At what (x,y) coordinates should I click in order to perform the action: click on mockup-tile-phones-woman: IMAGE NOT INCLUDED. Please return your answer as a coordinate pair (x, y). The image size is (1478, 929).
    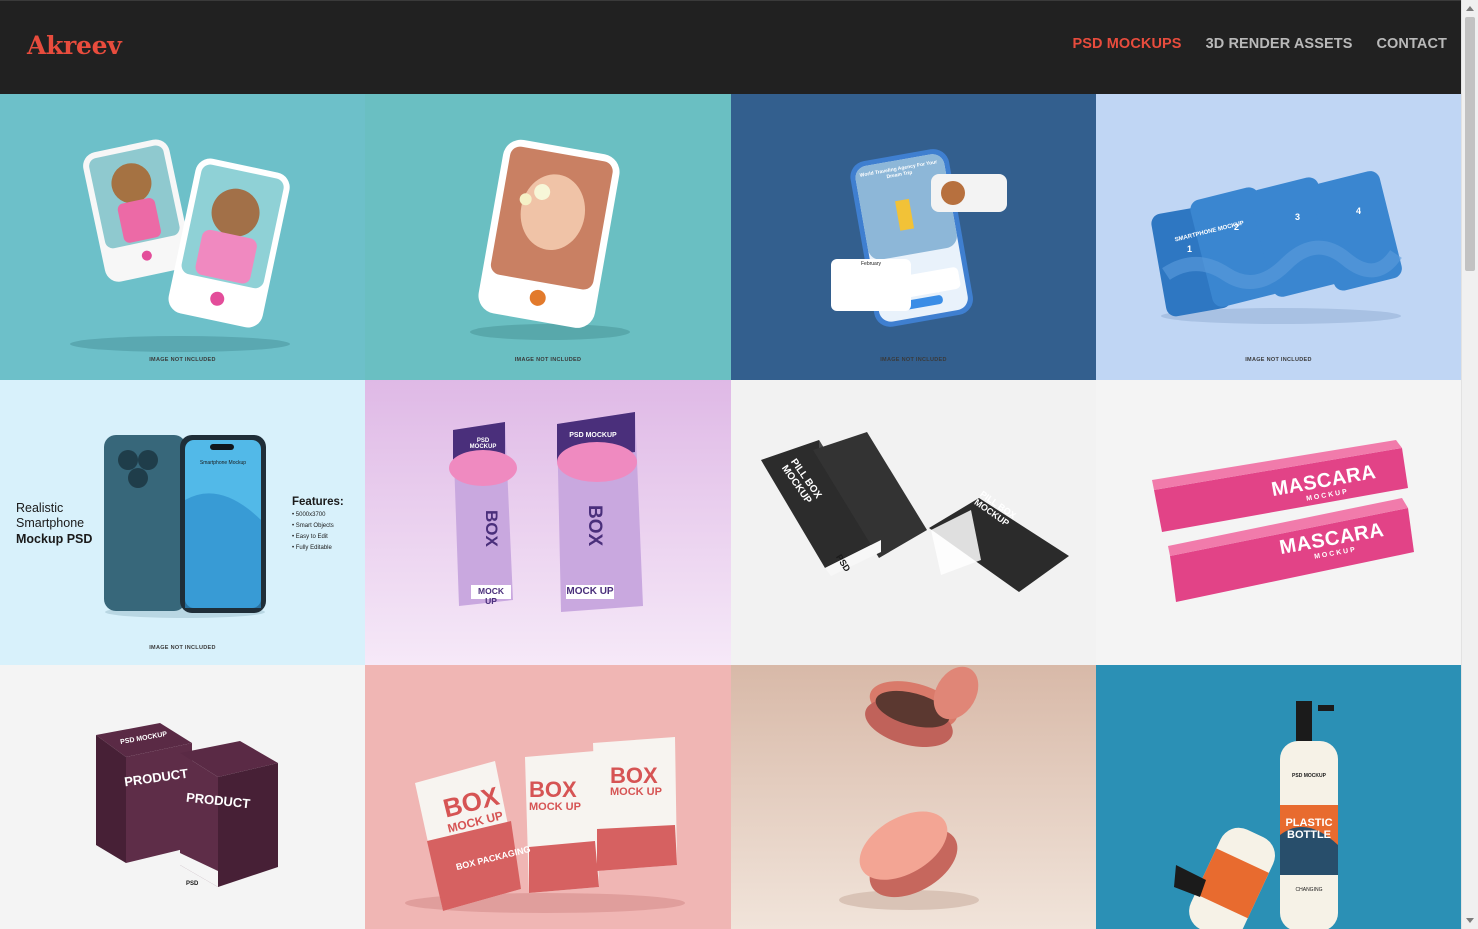
    Looking at the image, I should click on (182, 237).